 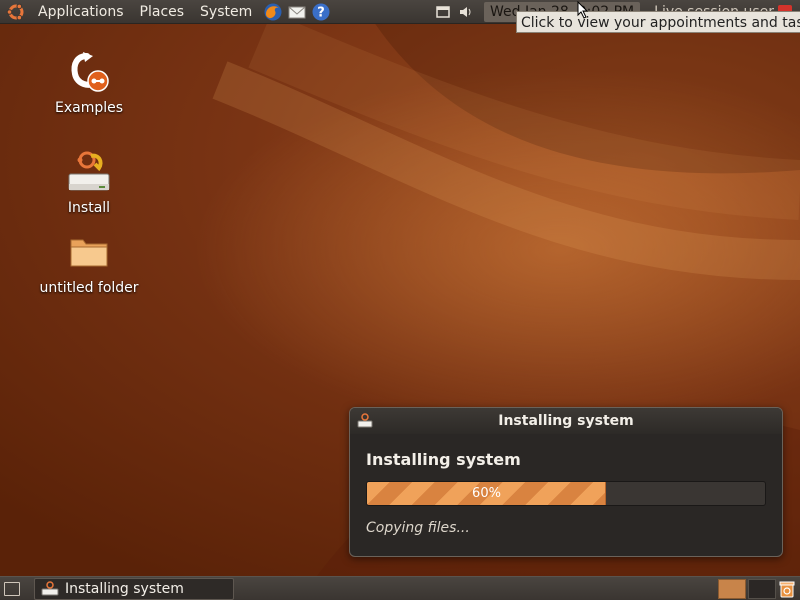 What do you see at coordinates (89, 172) in the screenshot?
I see `install-icon` at bounding box center [89, 172].